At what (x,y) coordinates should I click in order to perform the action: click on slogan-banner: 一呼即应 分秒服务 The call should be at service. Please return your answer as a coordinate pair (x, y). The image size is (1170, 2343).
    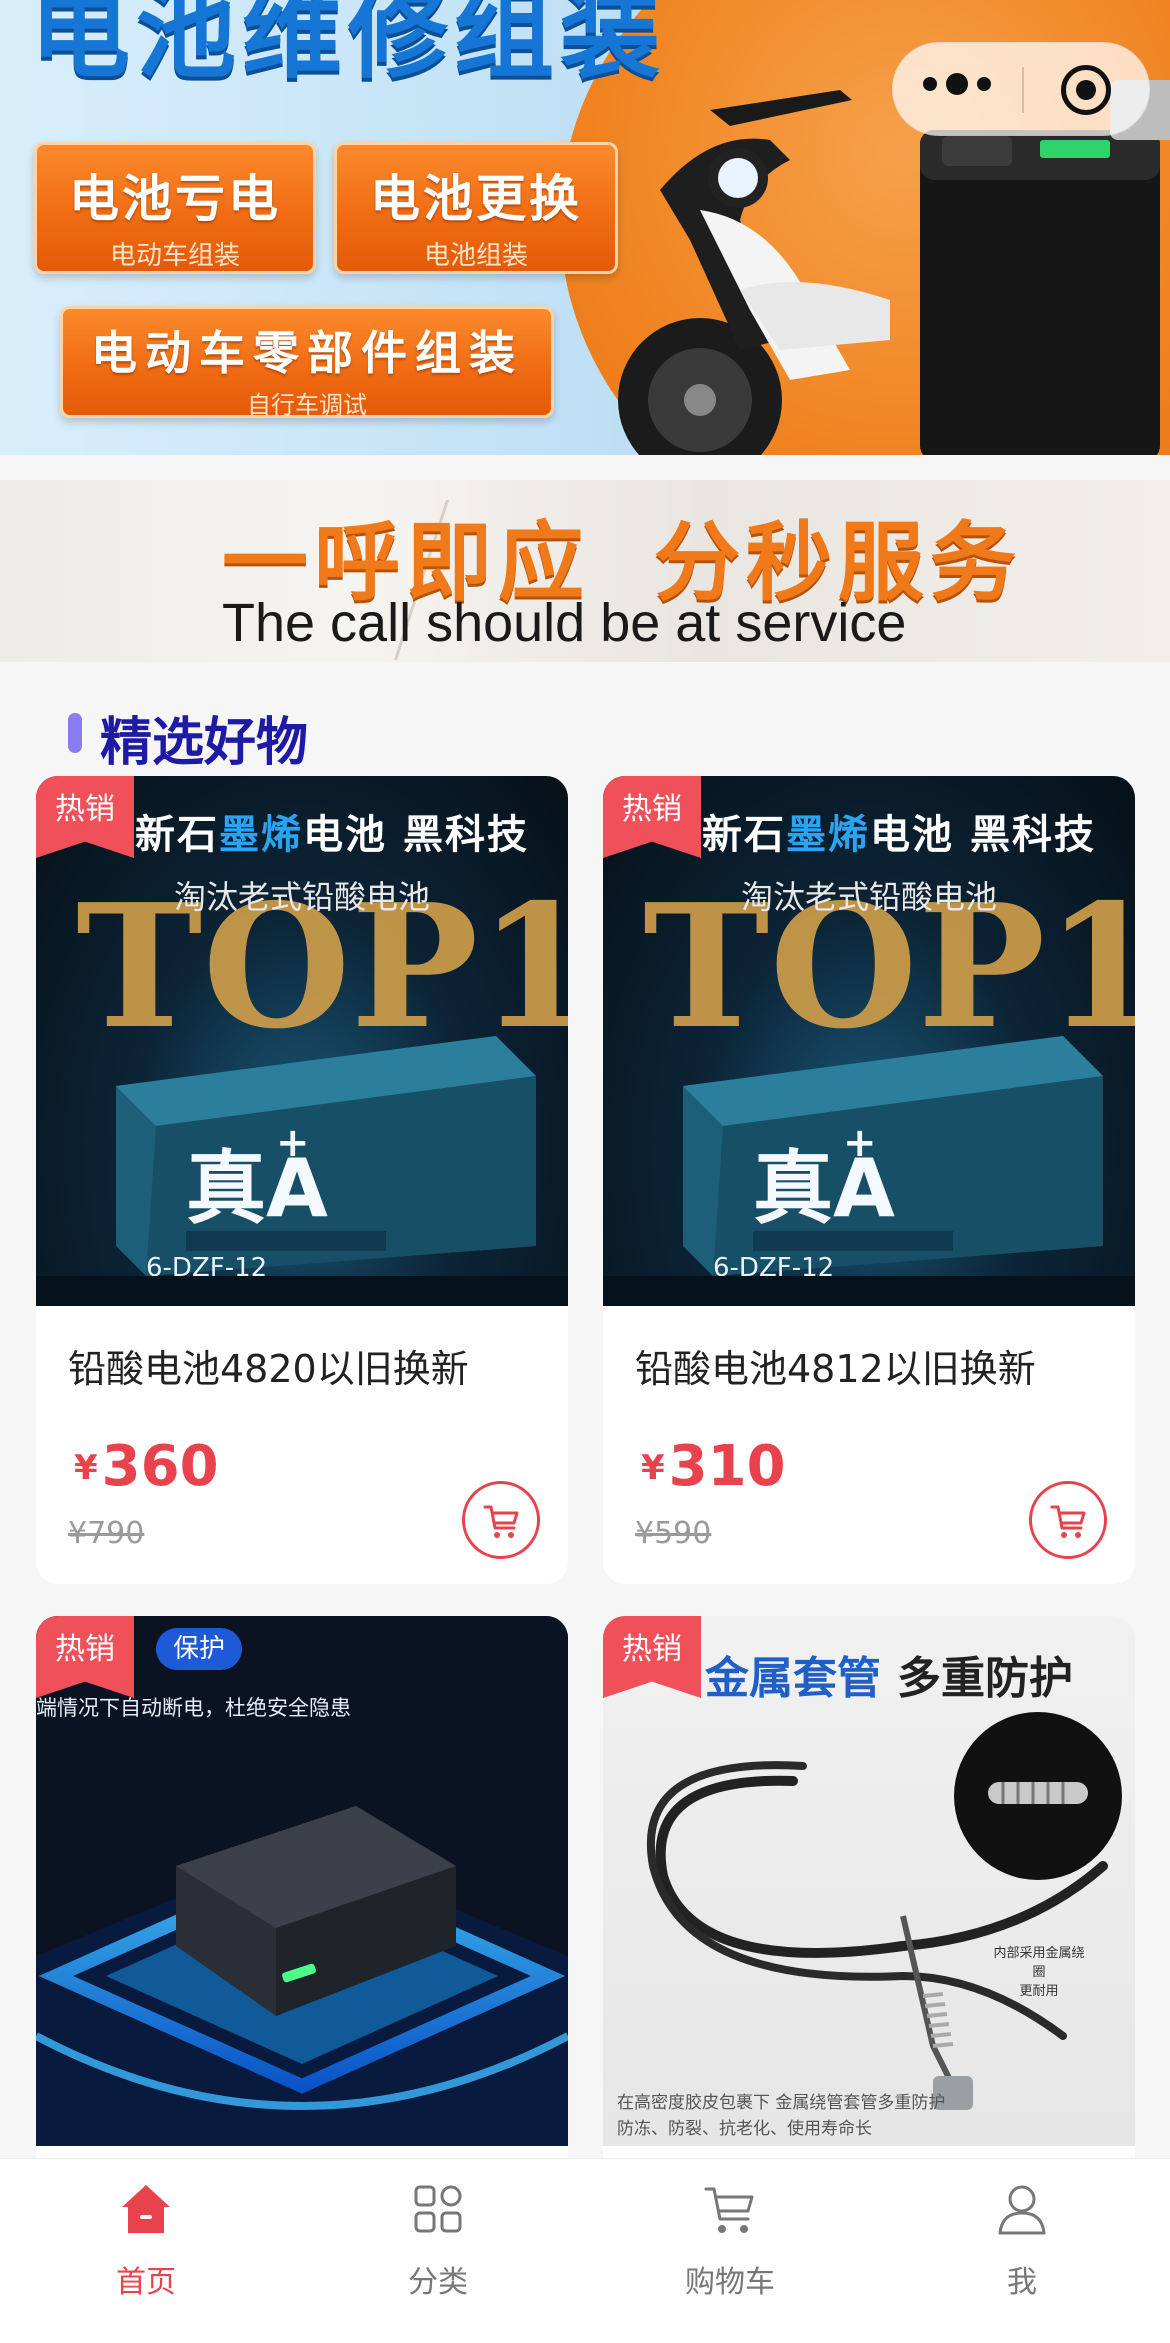
    Looking at the image, I should click on (585, 571).